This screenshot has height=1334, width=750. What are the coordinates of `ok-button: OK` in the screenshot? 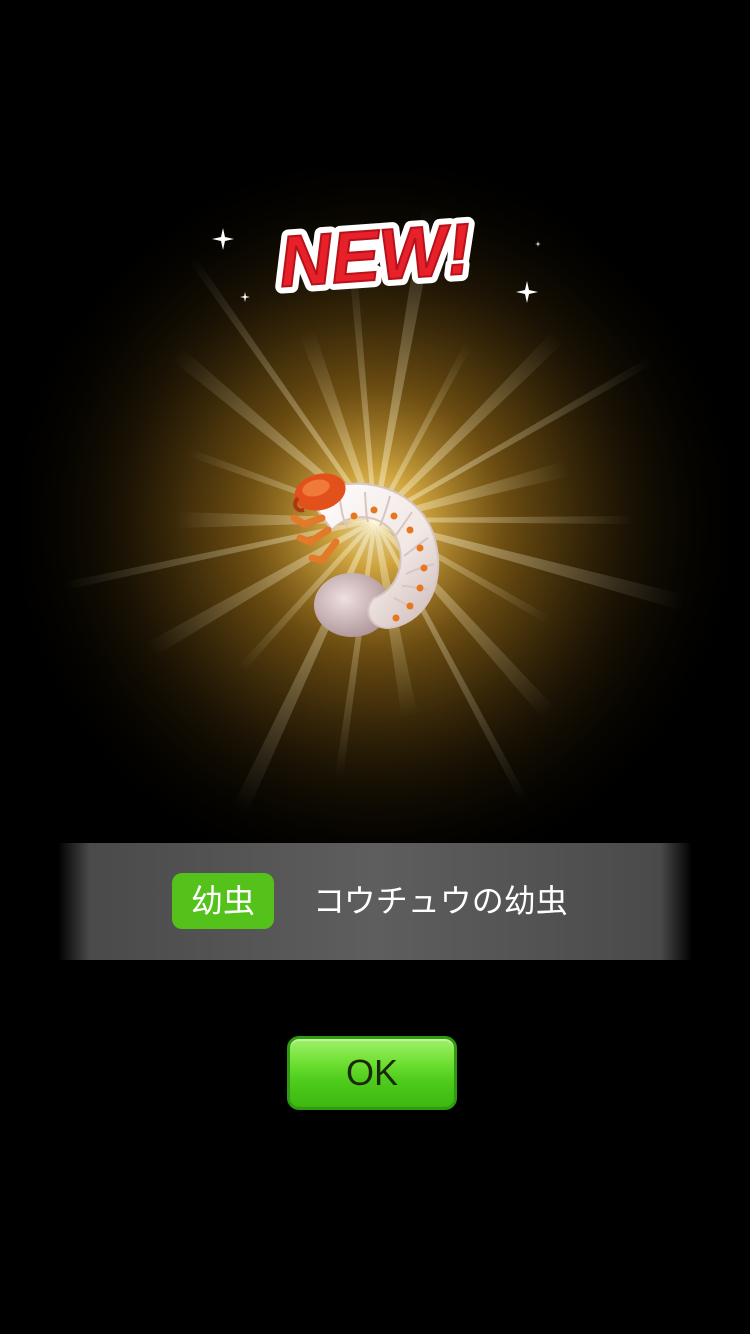 It's located at (372, 1073).